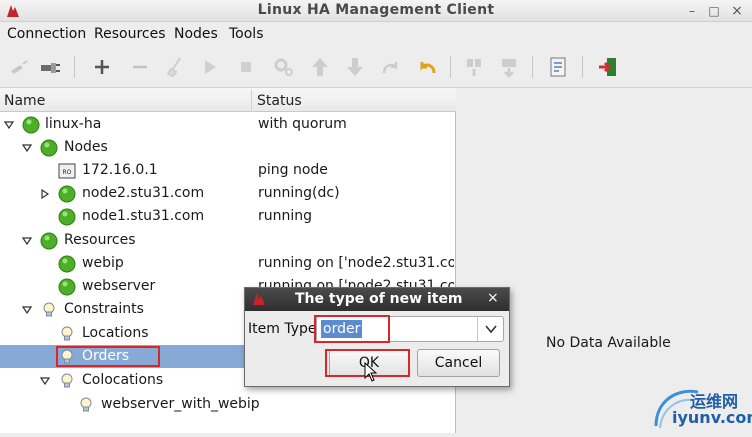 The image size is (752, 437). Describe the element at coordinates (692, 11) in the screenshot. I see `minimize-button: –` at that location.